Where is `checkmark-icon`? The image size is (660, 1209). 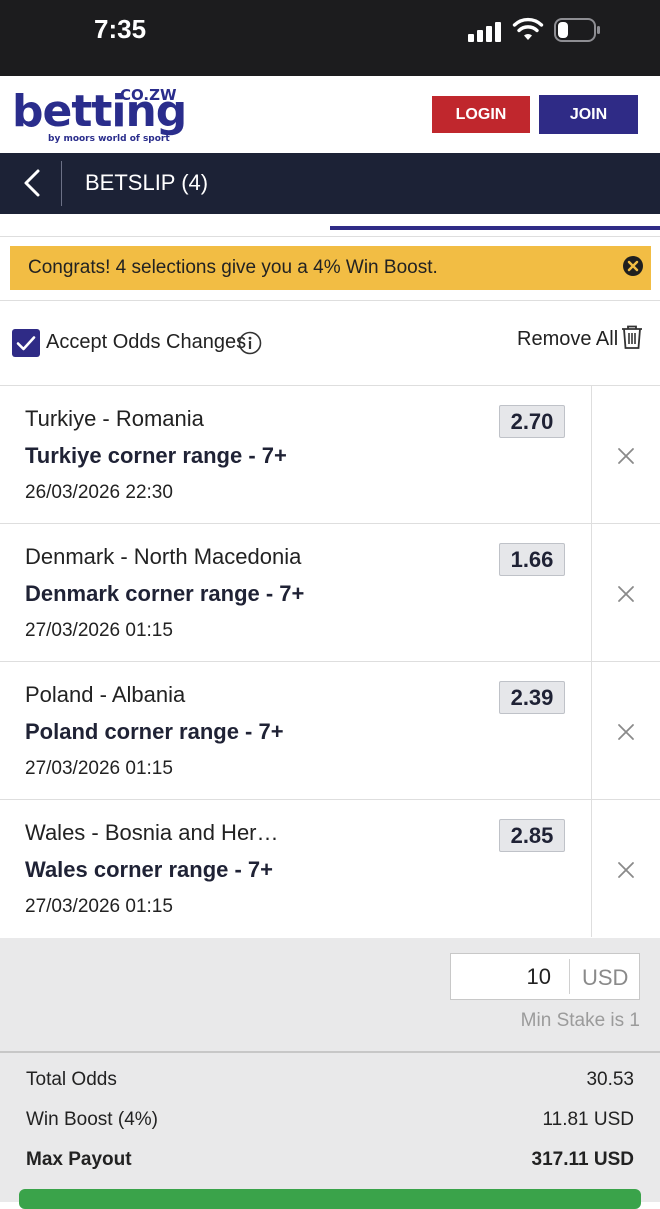
checkmark-icon is located at coordinates (26, 343).